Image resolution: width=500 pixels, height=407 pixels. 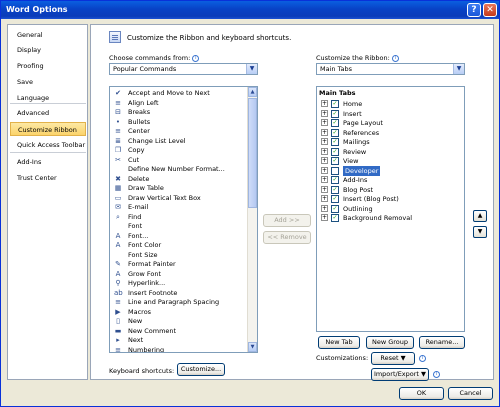 What do you see at coordinates (183, 112) in the screenshot?
I see `command-item: ⊟Breaks▶` at bounding box center [183, 112].